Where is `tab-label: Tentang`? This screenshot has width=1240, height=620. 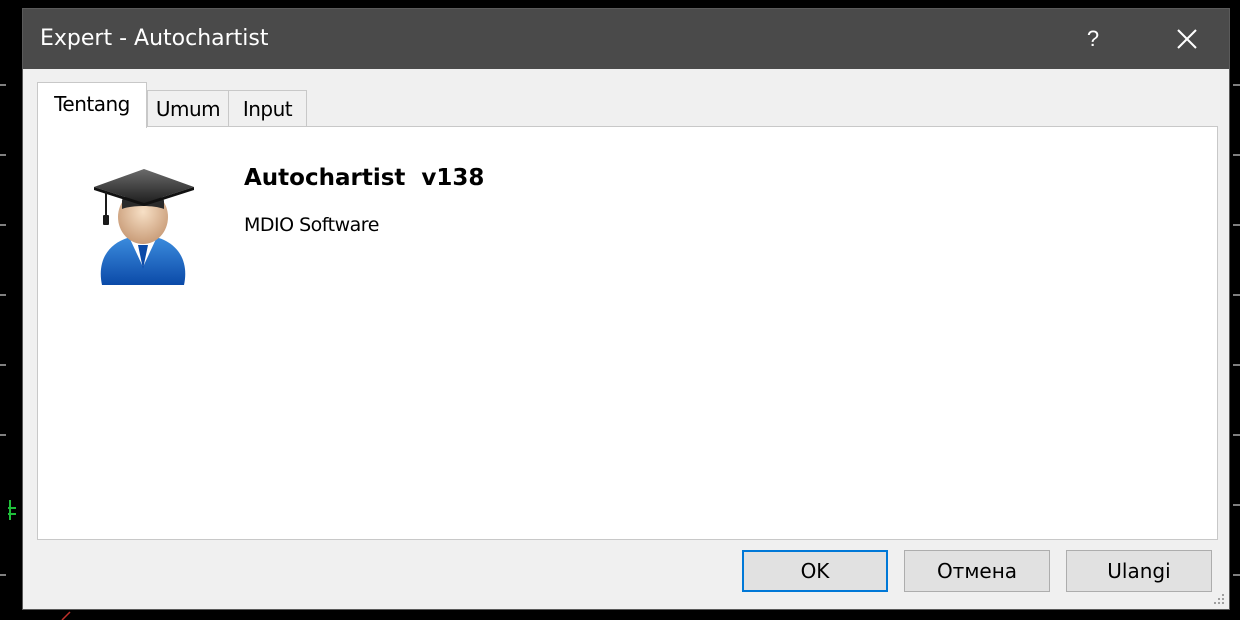
tab-label: Tentang is located at coordinates (92, 104).